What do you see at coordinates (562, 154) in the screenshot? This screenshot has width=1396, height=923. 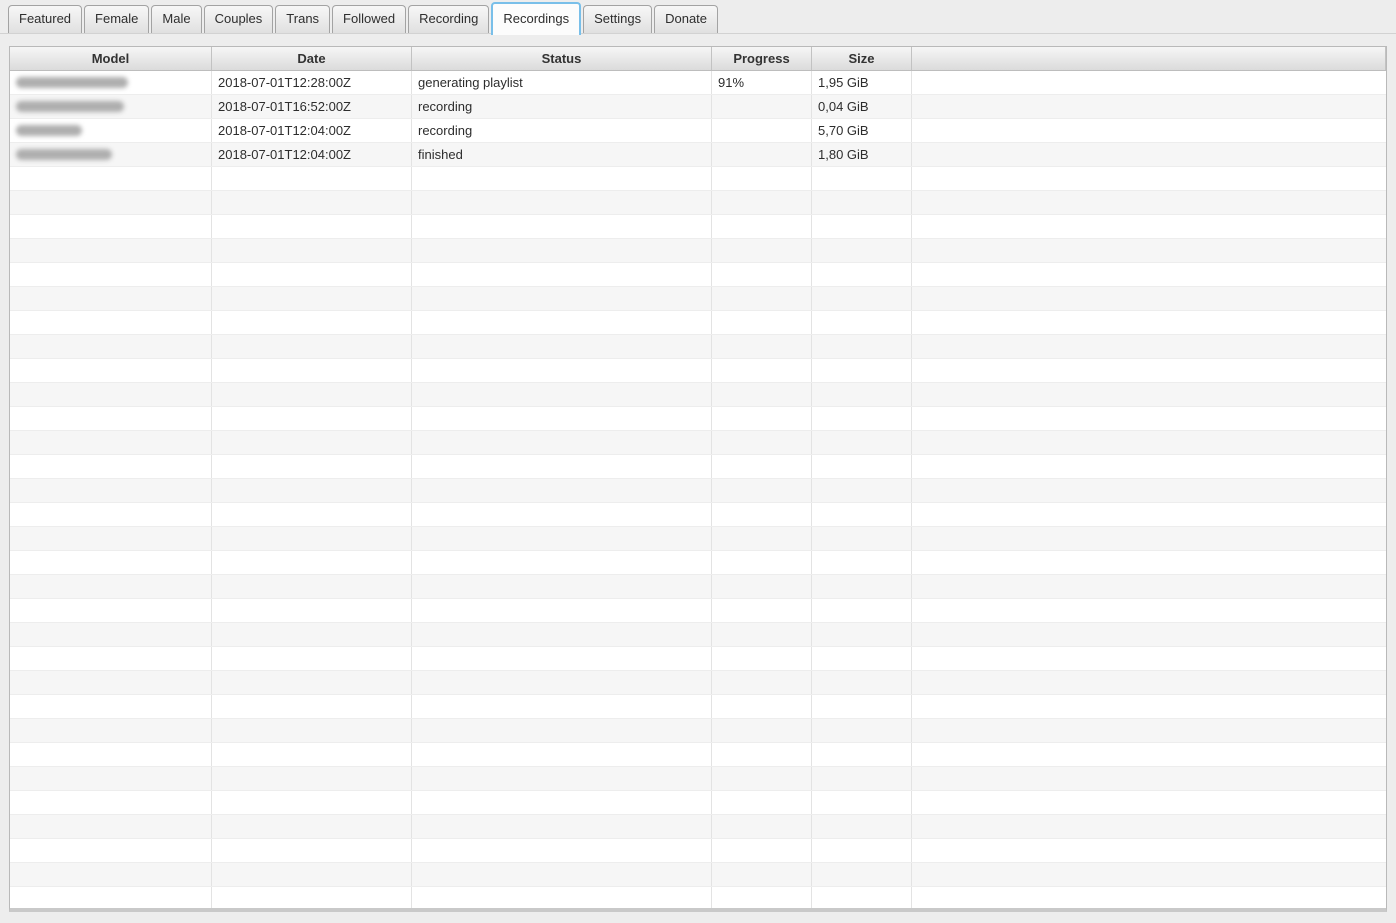 I see `cell-status: finished` at bounding box center [562, 154].